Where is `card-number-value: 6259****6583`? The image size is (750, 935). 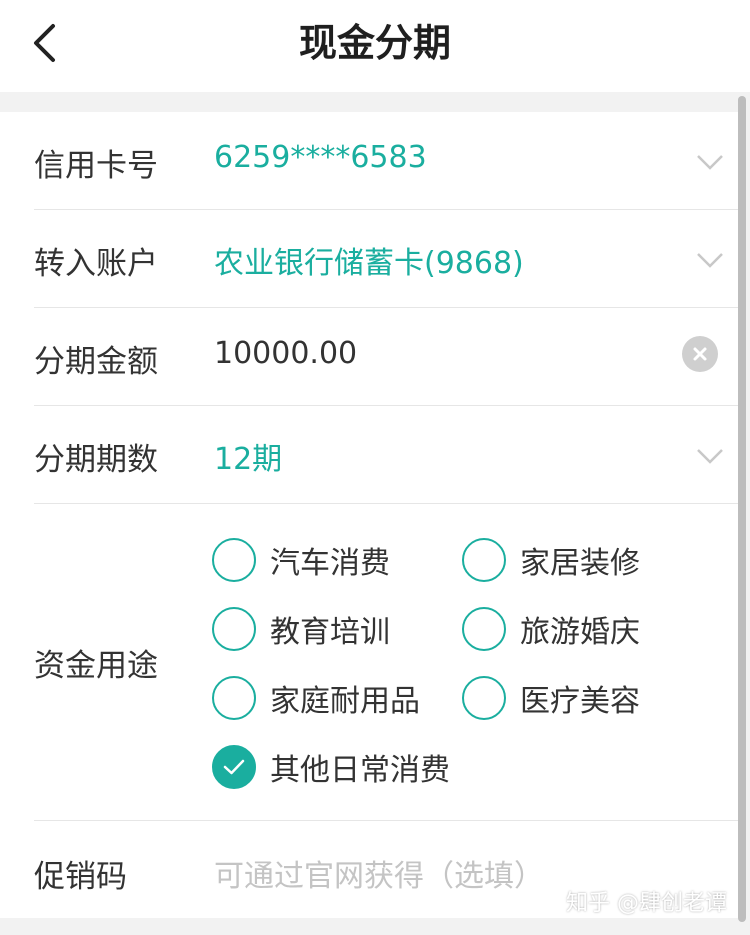
card-number-value: 6259****6583 is located at coordinates (320, 157).